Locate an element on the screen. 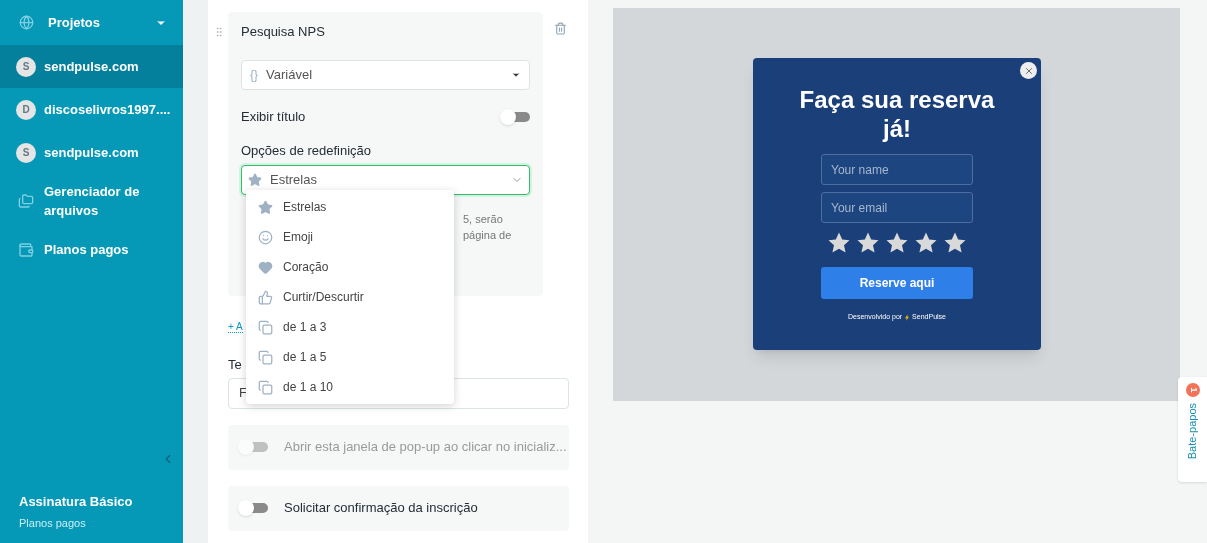 The height and width of the screenshot is (543, 1207). globe-icon is located at coordinates (26, 22).